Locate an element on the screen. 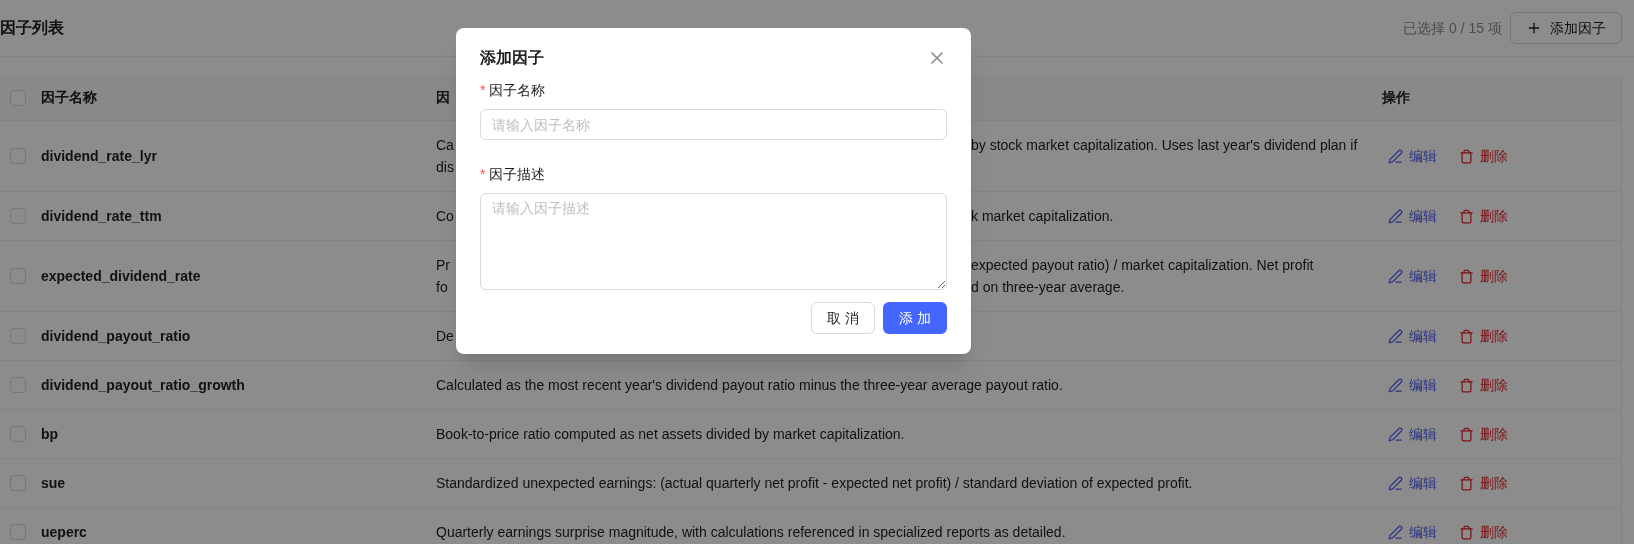  description-text: Standardized unexpected earnings: (actual quarterly net profit - expected net profit) / standard deviation of expected profit. is located at coordinates (814, 483).